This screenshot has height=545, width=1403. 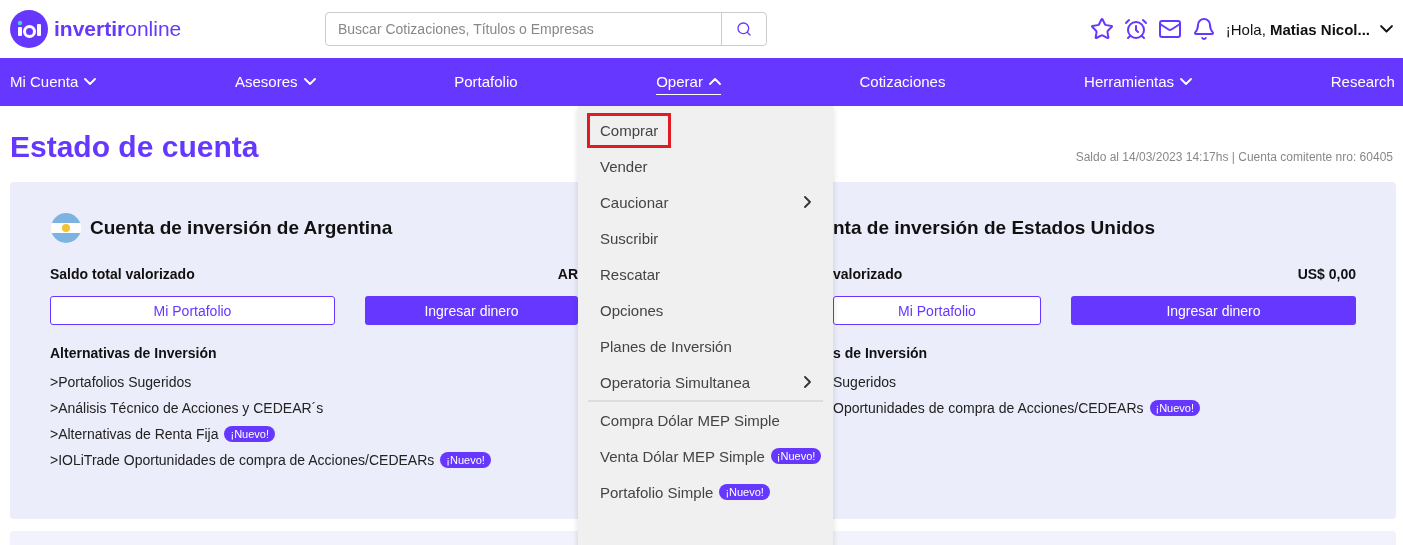 I want to click on investment-link: >Análisis Técnico de Acciones y CEDEAR´s, so click(x=187, y=408).